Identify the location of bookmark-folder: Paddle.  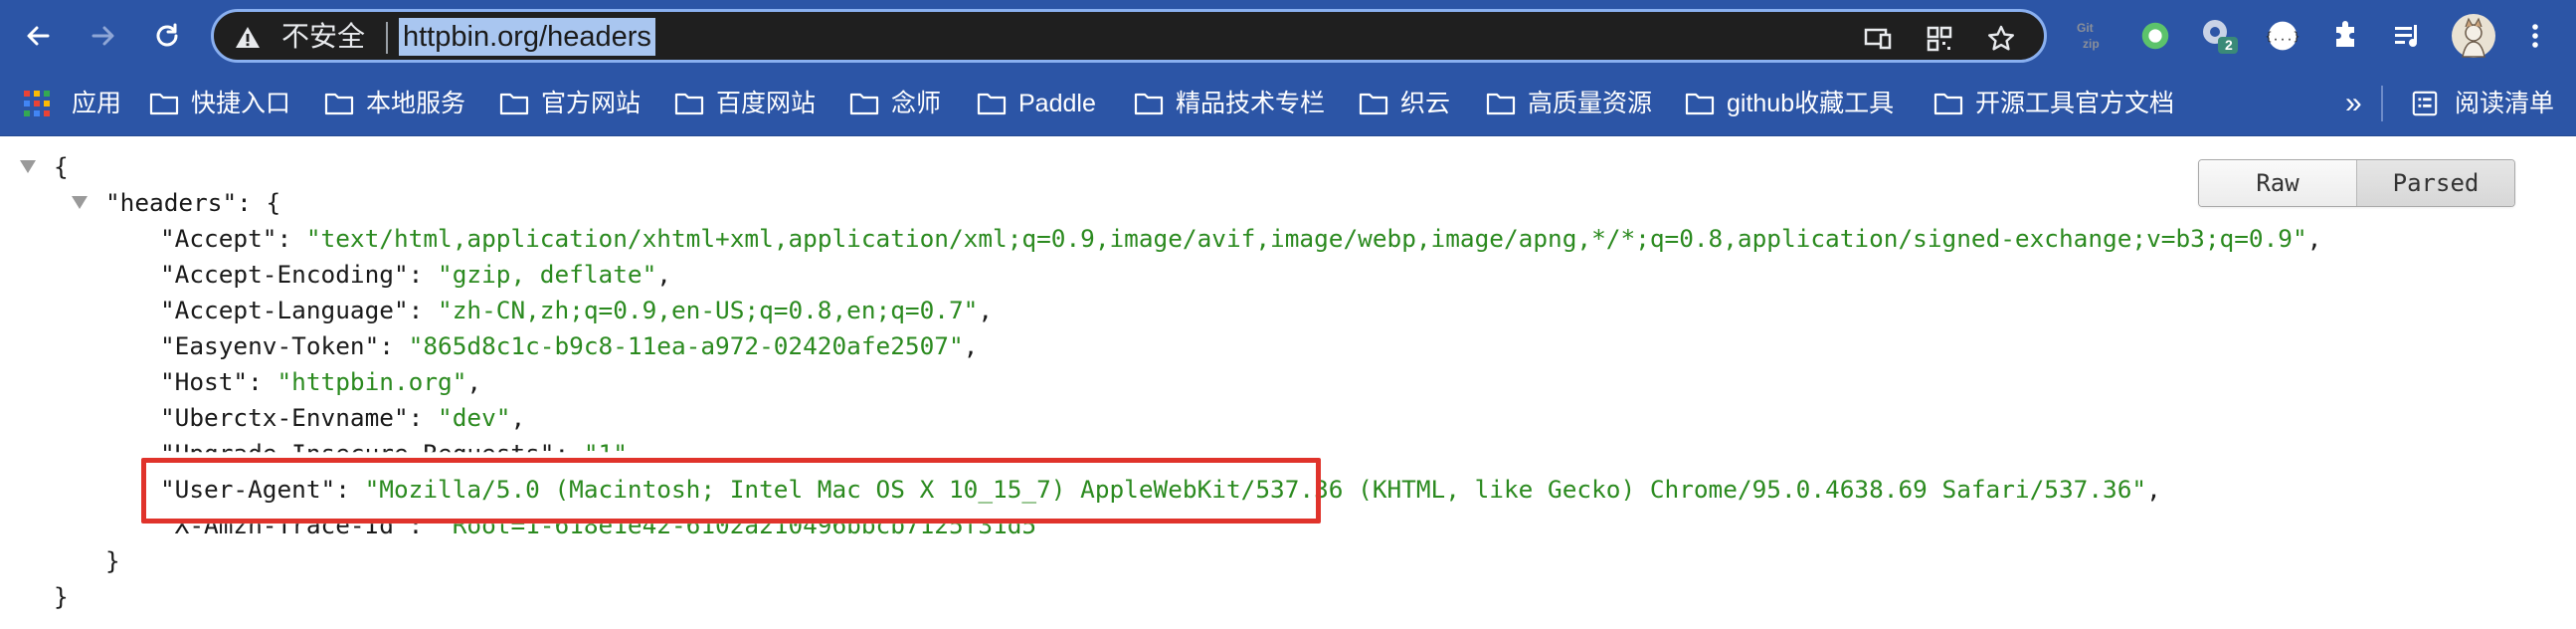
(1036, 103).